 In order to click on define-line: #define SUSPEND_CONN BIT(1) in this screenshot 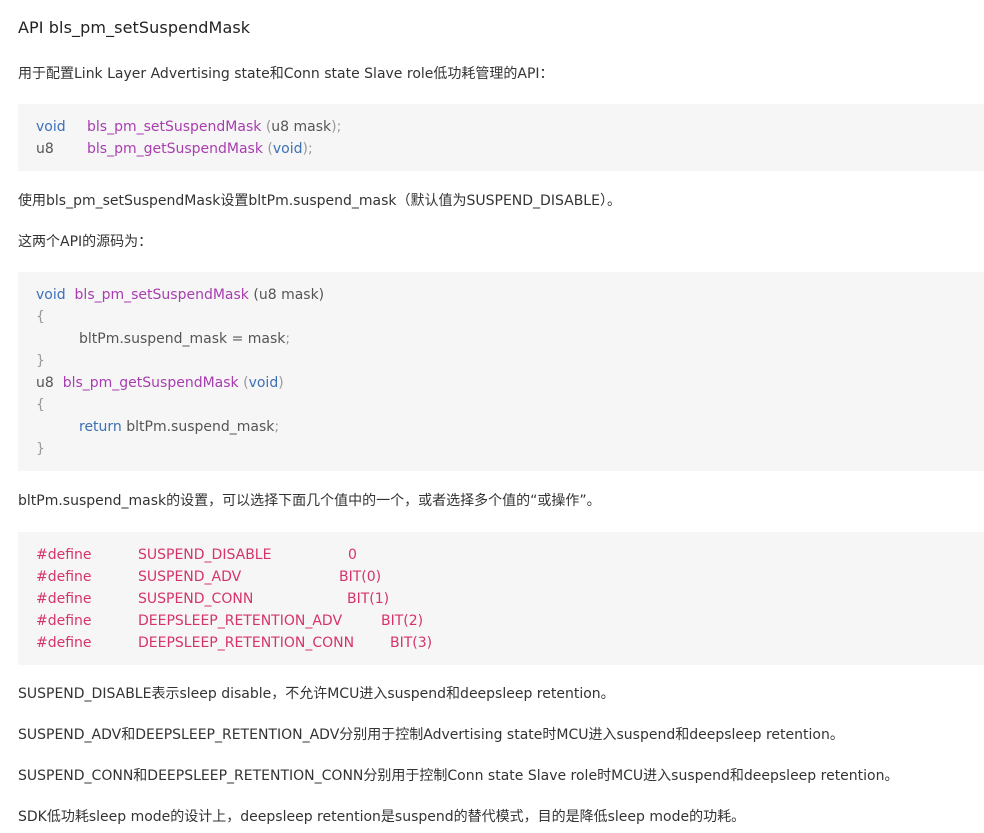, I will do `click(501, 599)`.